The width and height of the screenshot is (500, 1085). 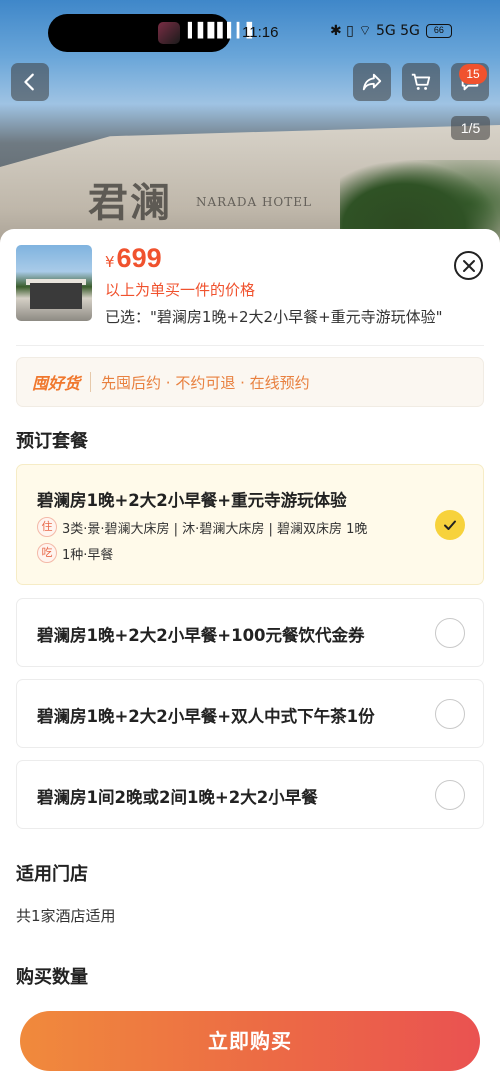 What do you see at coordinates (54, 283) in the screenshot?
I see `product-thumbnail` at bounding box center [54, 283].